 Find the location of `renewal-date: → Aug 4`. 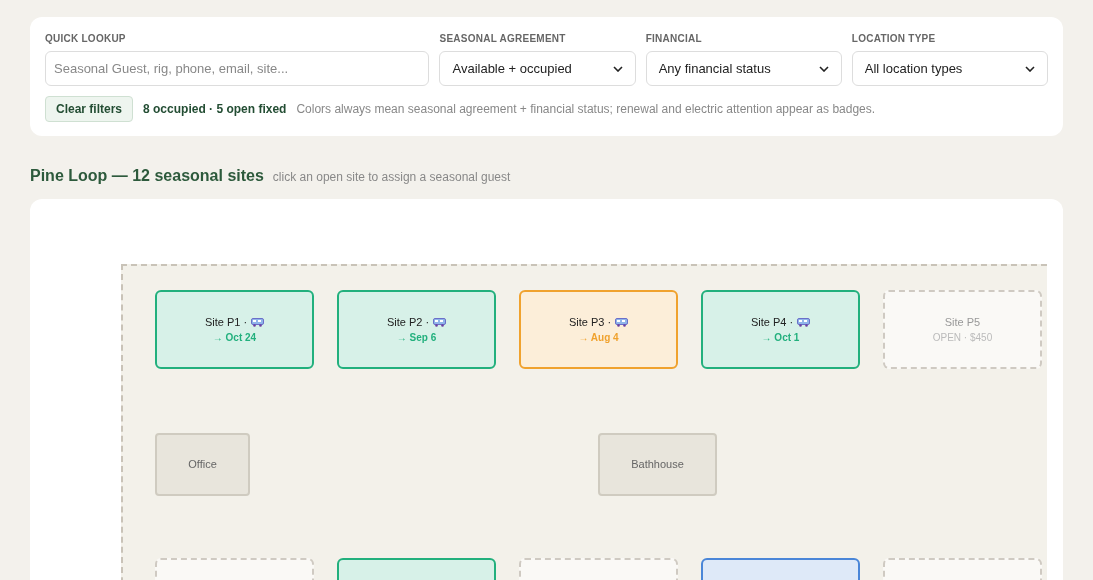

renewal-date: → Aug 4 is located at coordinates (598, 338).